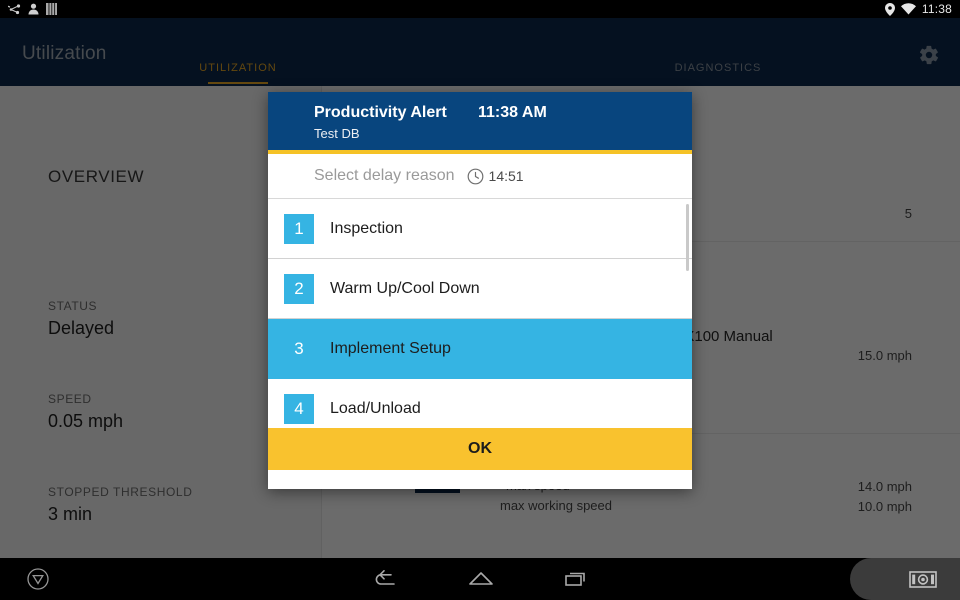 This screenshot has width=960, height=600. What do you see at coordinates (908, 9) in the screenshot?
I see `wifi-icon` at bounding box center [908, 9].